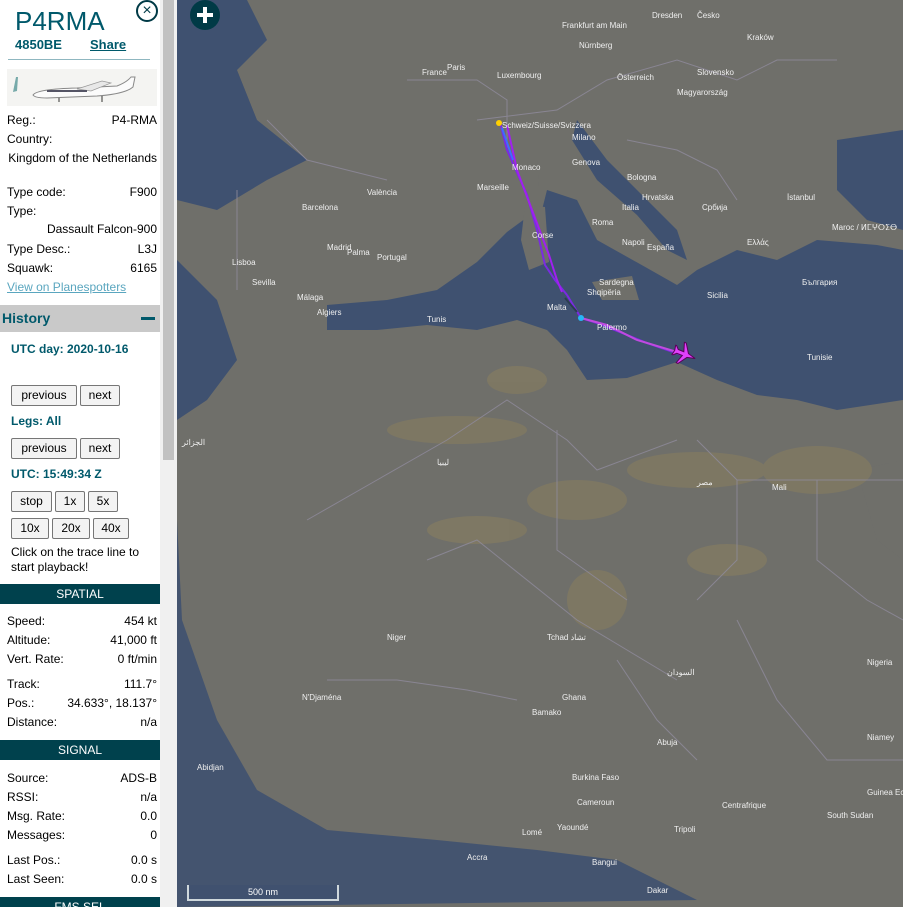 The height and width of the screenshot is (907, 903). What do you see at coordinates (635, 77) in the screenshot?
I see `map-label: Österreich` at bounding box center [635, 77].